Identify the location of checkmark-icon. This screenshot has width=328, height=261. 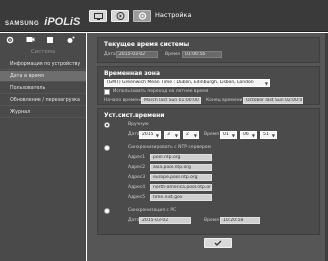
(218, 243).